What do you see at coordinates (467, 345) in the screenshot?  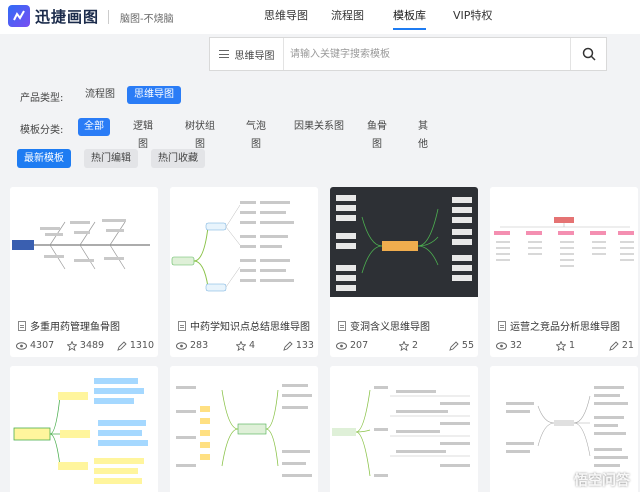 I see `edit-count: 55` at bounding box center [467, 345].